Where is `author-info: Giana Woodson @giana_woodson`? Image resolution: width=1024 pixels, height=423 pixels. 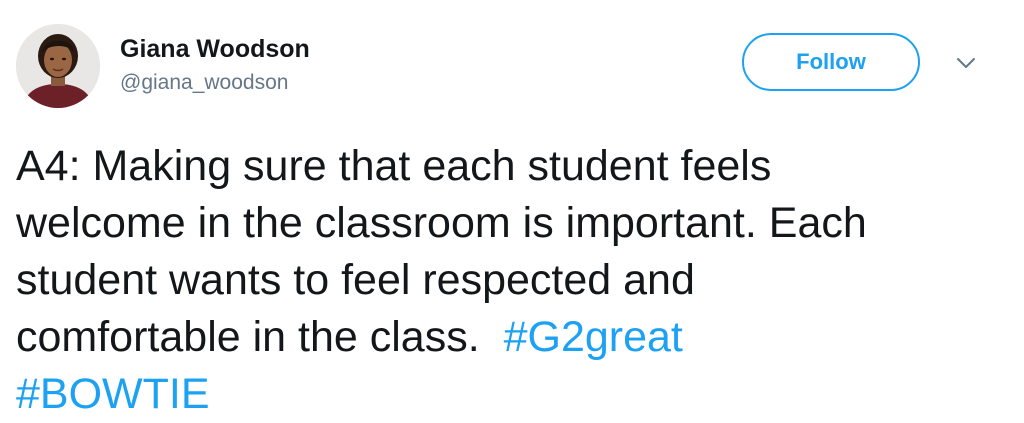
author-info: Giana Woodson @giana_woodson is located at coordinates (215, 65).